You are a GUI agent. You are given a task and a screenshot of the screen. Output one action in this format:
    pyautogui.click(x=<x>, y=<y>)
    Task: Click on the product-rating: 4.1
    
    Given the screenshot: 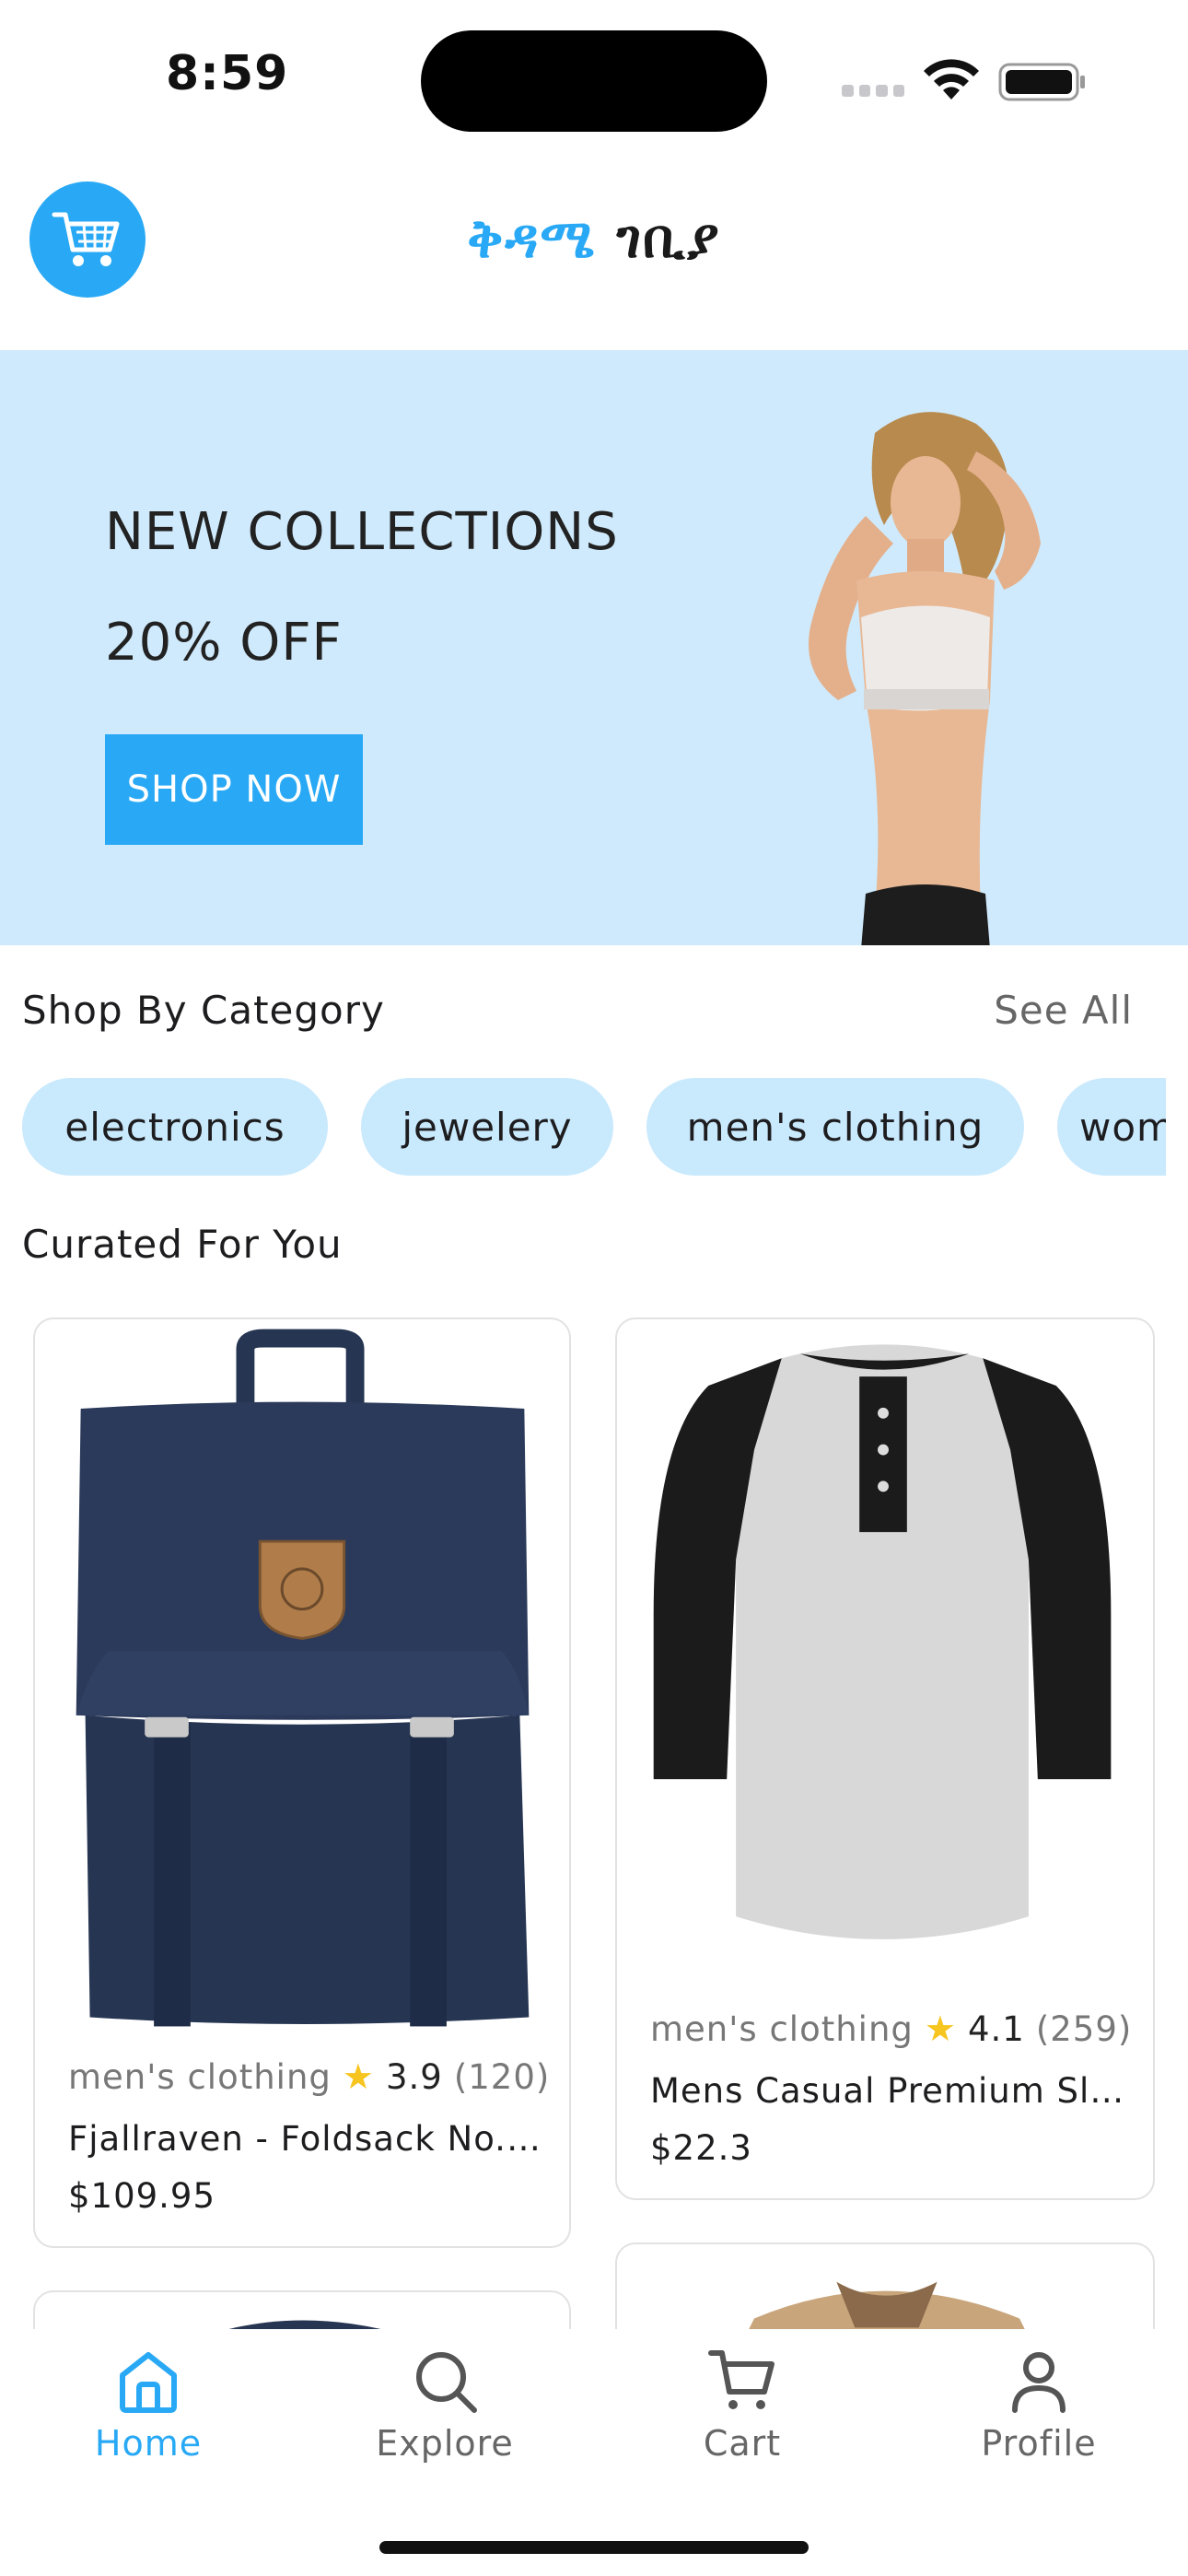 What is the action you would take?
    pyautogui.click(x=996, y=2029)
    